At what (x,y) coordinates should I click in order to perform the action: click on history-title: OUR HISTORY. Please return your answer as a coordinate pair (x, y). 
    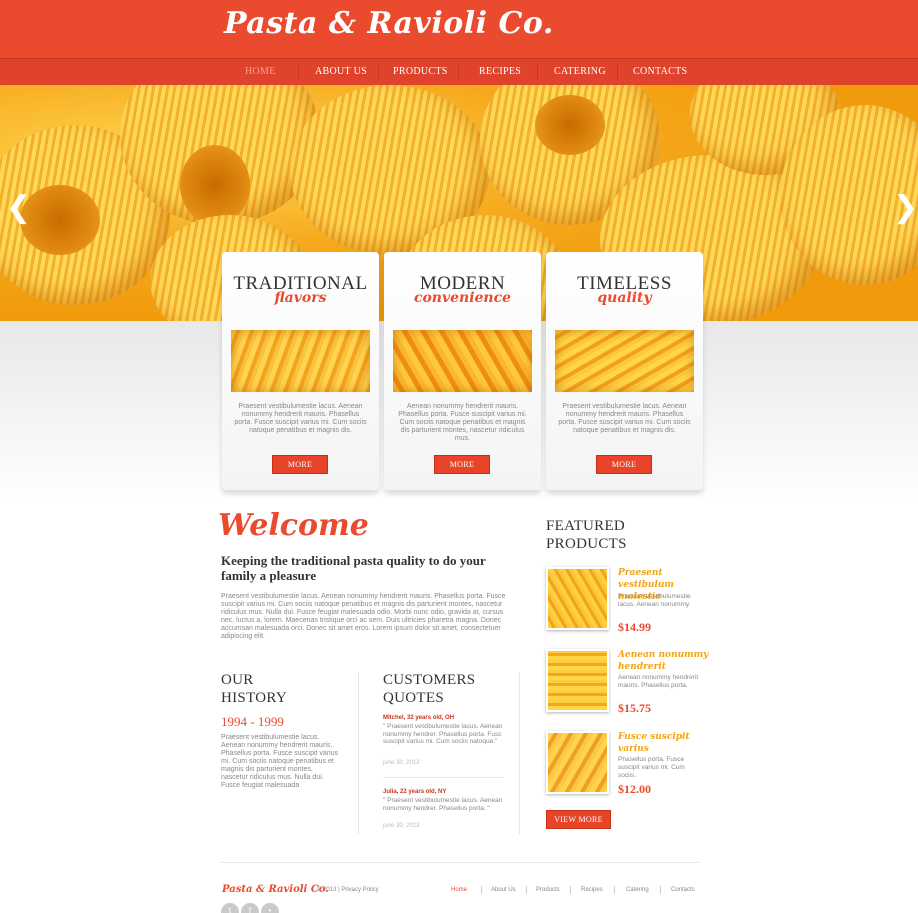
    Looking at the image, I should click on (254, 689).